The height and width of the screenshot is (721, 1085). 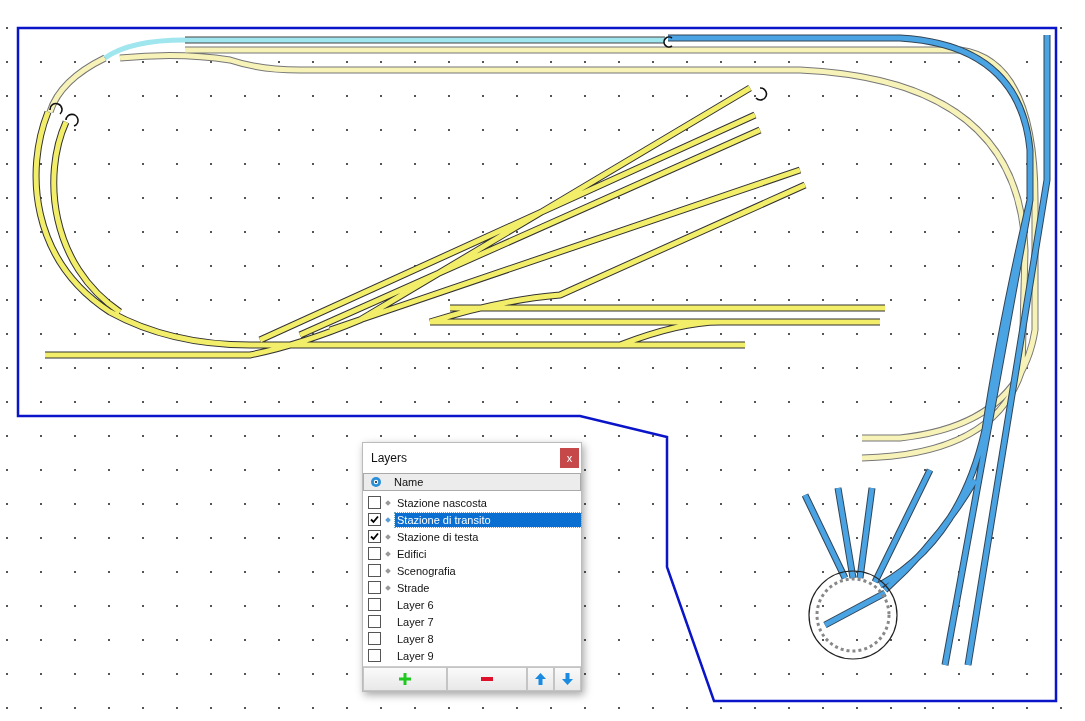 I want to click on layer-name: Layer 6, so click(x=415, y=604).